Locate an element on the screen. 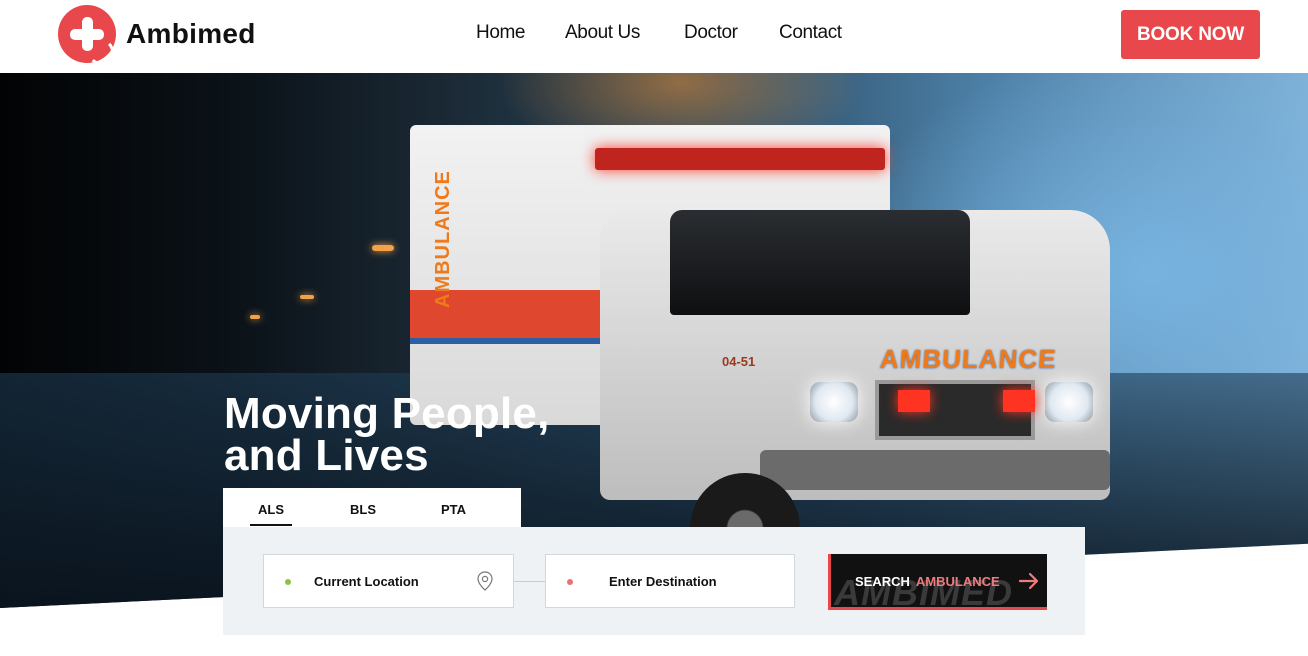  search-label-main: SEARCH is located at coordinates (882, 581).